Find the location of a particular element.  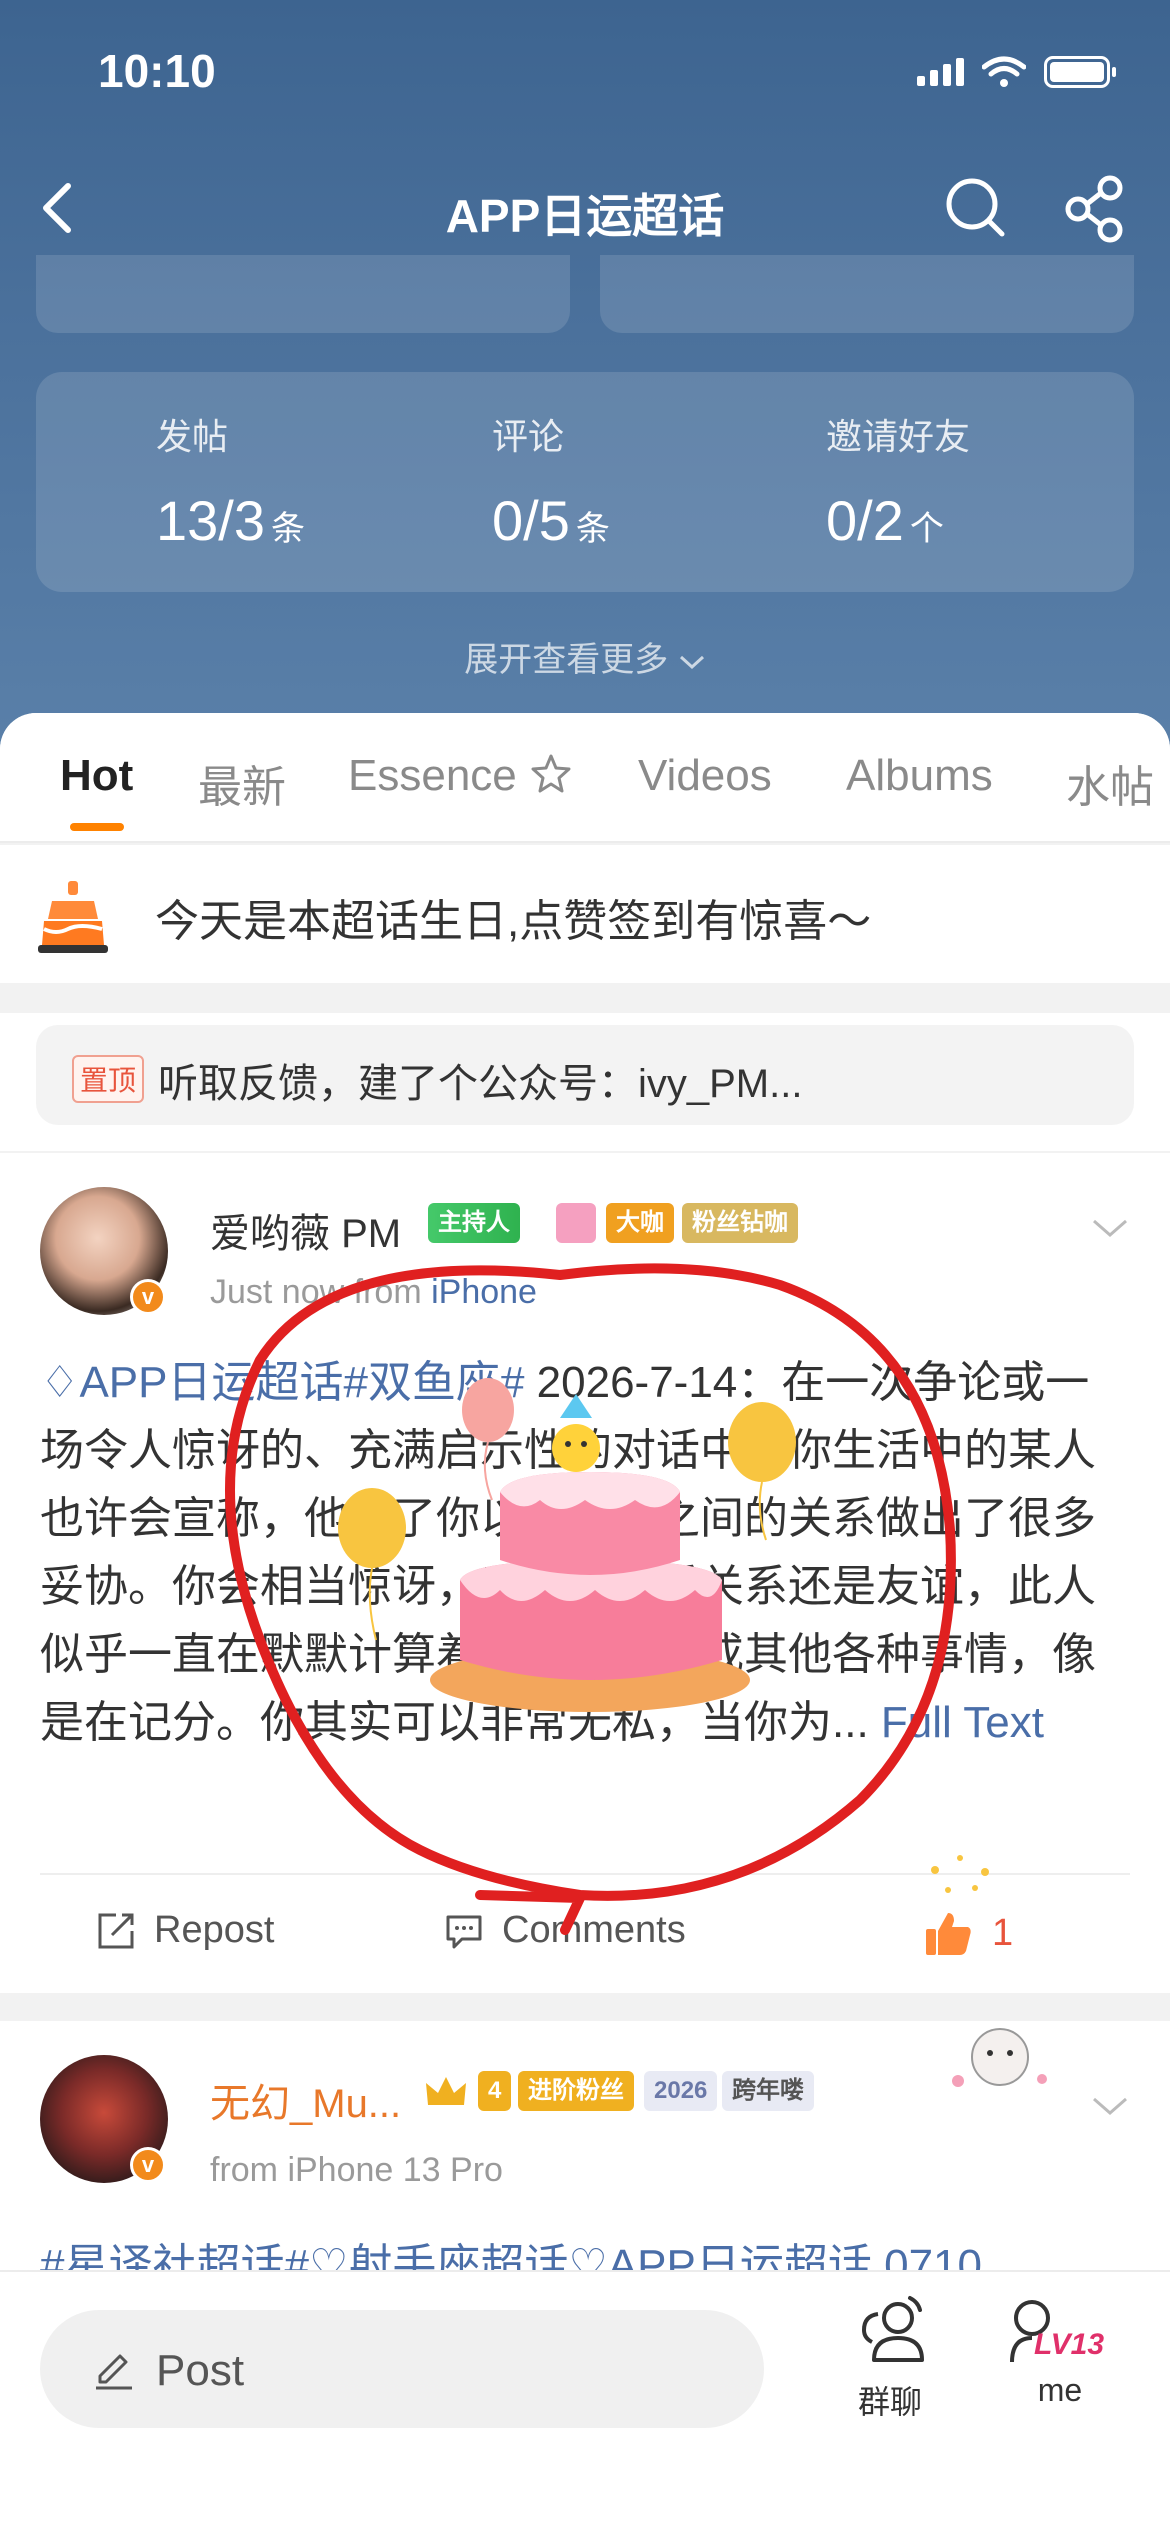

post-actions: Repost Comments 1 is located at coordinates (585, 1933).